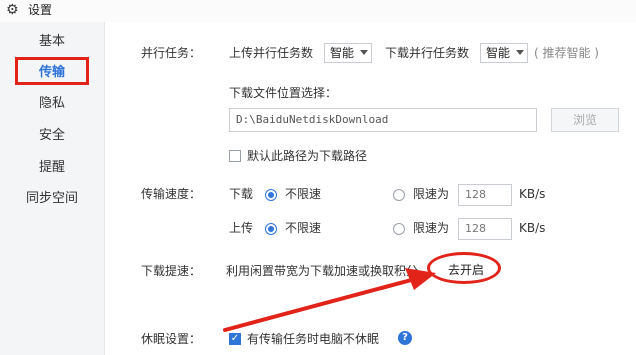  Describe the element at coordinates (235, 156) in the screenshot. I see `default-path-checkbox` at that location.